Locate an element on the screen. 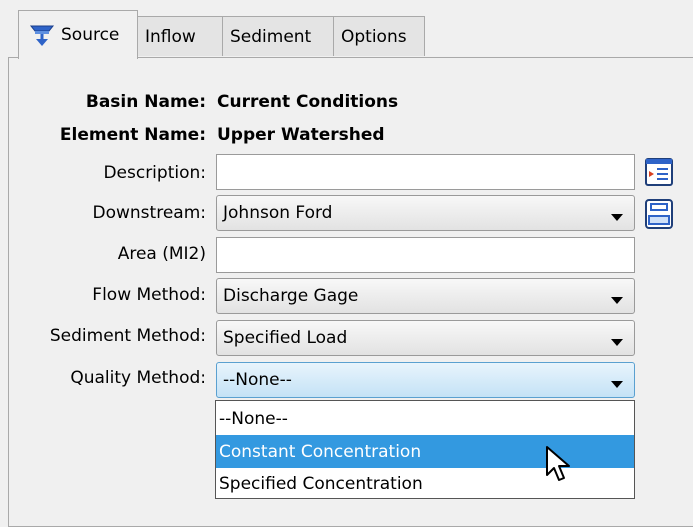 Image resolution: width=693 pixels, height=527 pixels. tab-strip: Inflow Sediment Options Source is located at coordinates (346, 29).